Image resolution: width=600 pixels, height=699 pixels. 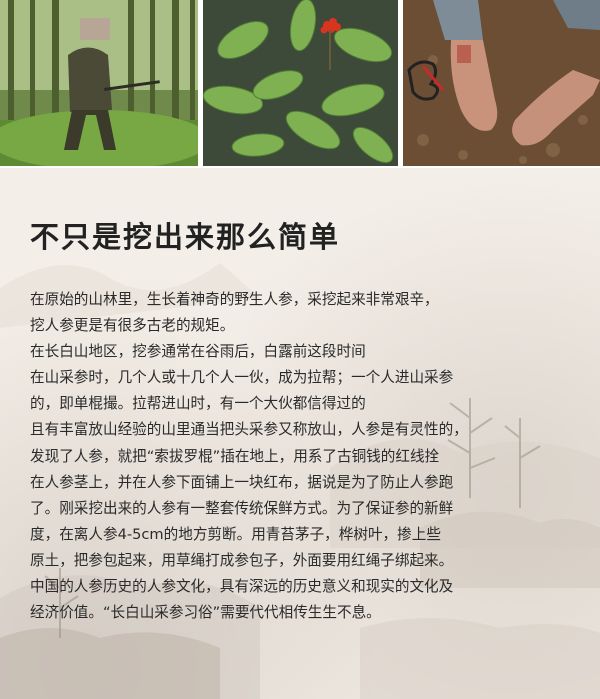 What do you see at coordinates (198, 352) in the screenshot?
I see `body-line: 在长白山地区，挖参通常在谷雨后，白露前这段时间` at bounding box center [198, 352].